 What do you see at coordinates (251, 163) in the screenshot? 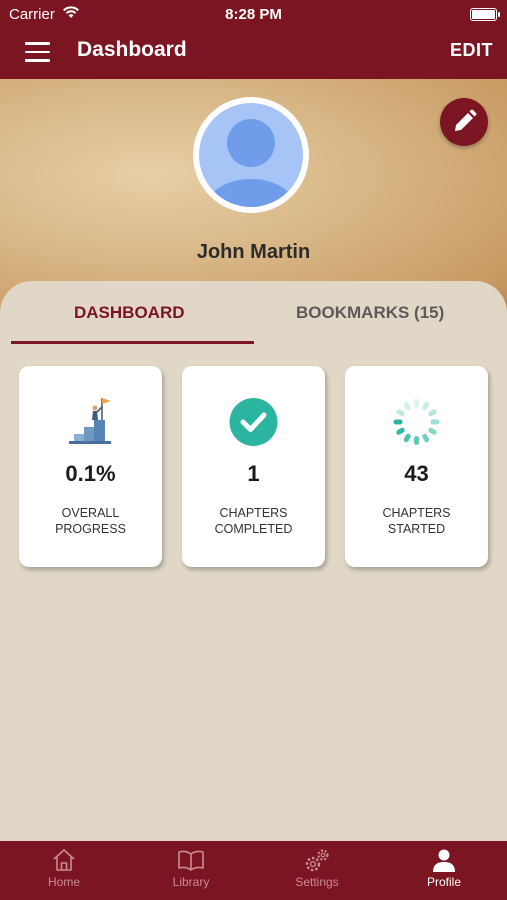
I see `avatar-placeholder-icon` at bounding box center [251, 163].